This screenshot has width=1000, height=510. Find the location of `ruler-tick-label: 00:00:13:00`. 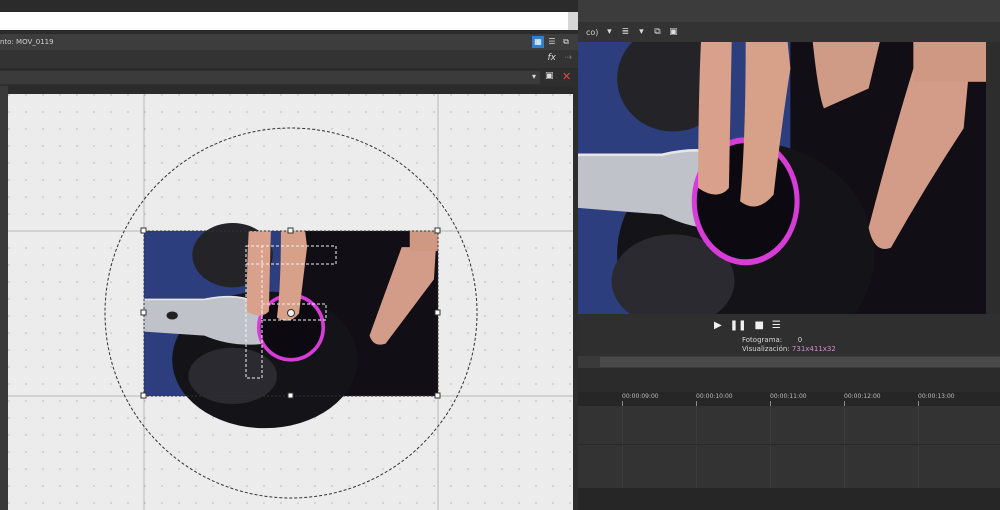

ruler-tick-label: 00:00:13:00 is located at coordinates (936, 396).